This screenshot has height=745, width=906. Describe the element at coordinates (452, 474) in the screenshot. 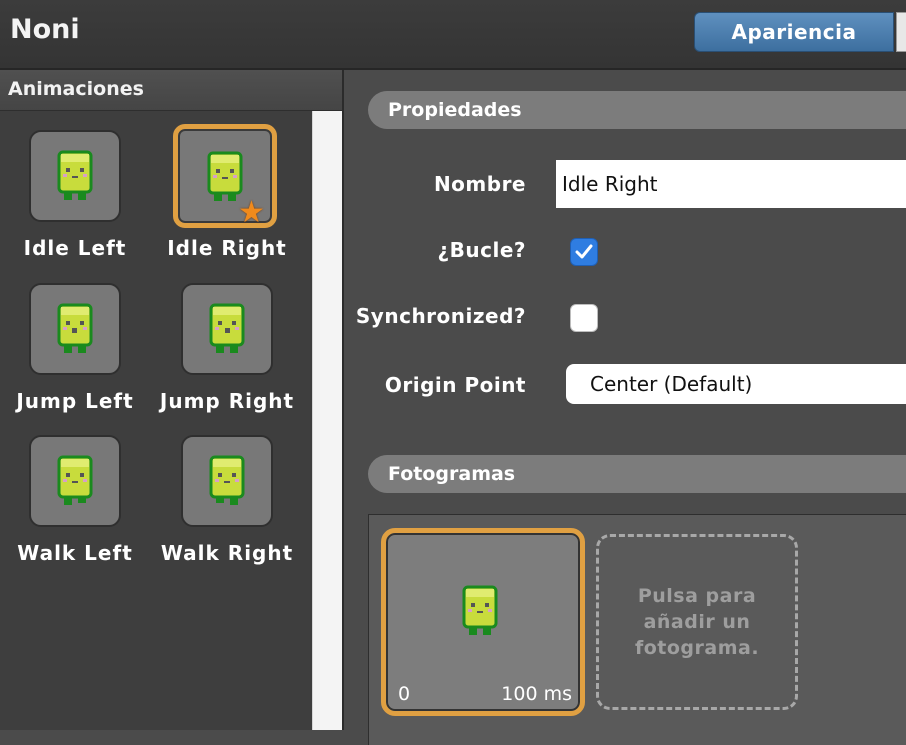

I see `frames-title: Fotogramas` at that location.